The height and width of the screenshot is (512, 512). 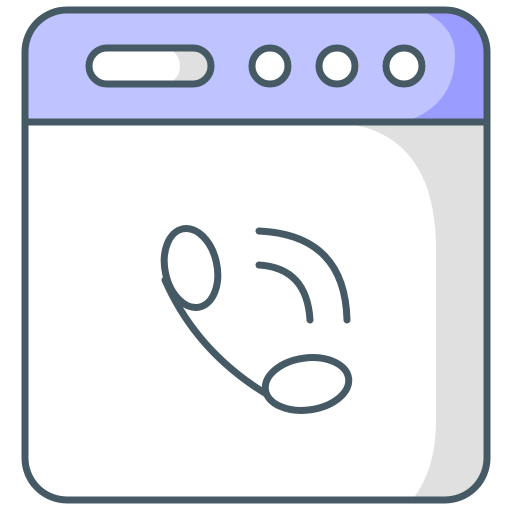 I want to click on address-pill, so click(x=150, y=66).